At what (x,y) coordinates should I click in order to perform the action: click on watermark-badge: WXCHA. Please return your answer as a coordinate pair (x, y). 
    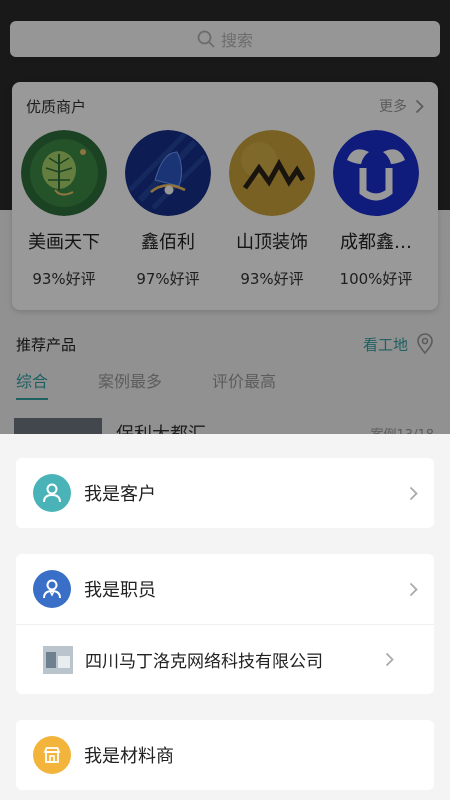
    Looking at the image, I should click on (411, 751).